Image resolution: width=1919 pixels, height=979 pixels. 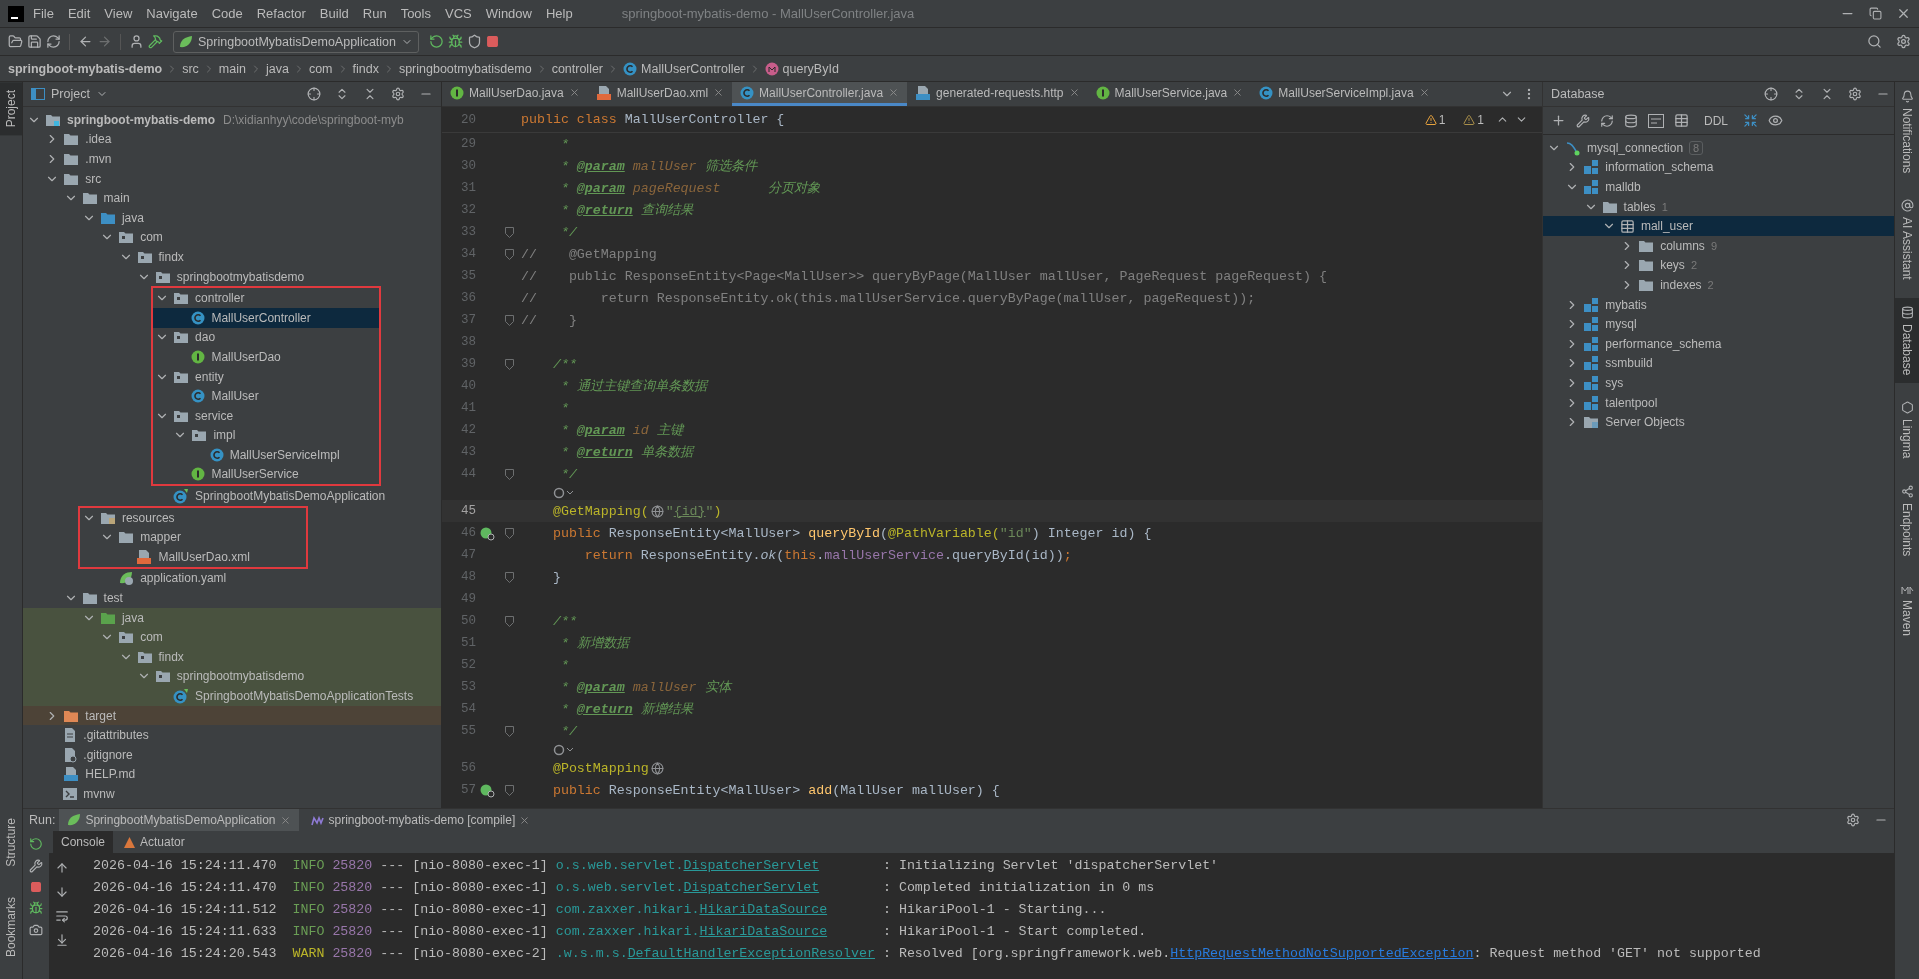 I want to click on breadcrumb-item: MallUserController, so click(x=684, y=68).